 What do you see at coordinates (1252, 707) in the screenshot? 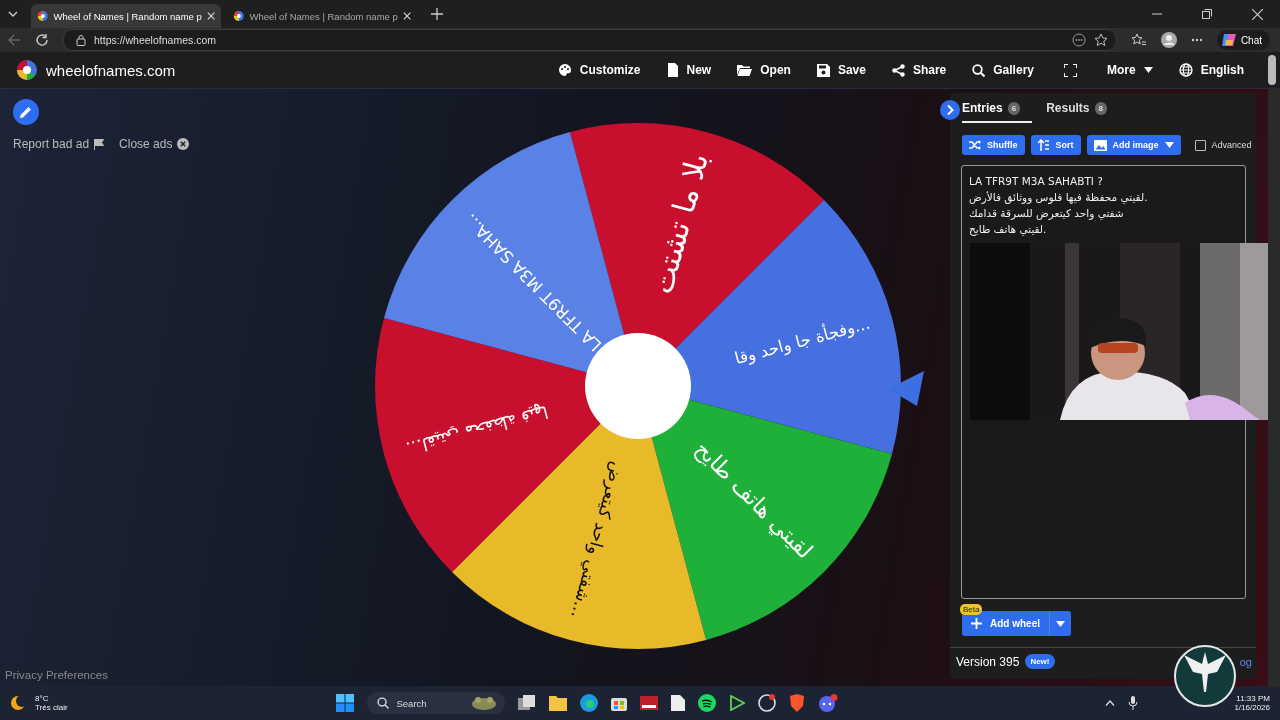
I see `clock-date: 1/16/2026` at bounding box center [1252, 707].